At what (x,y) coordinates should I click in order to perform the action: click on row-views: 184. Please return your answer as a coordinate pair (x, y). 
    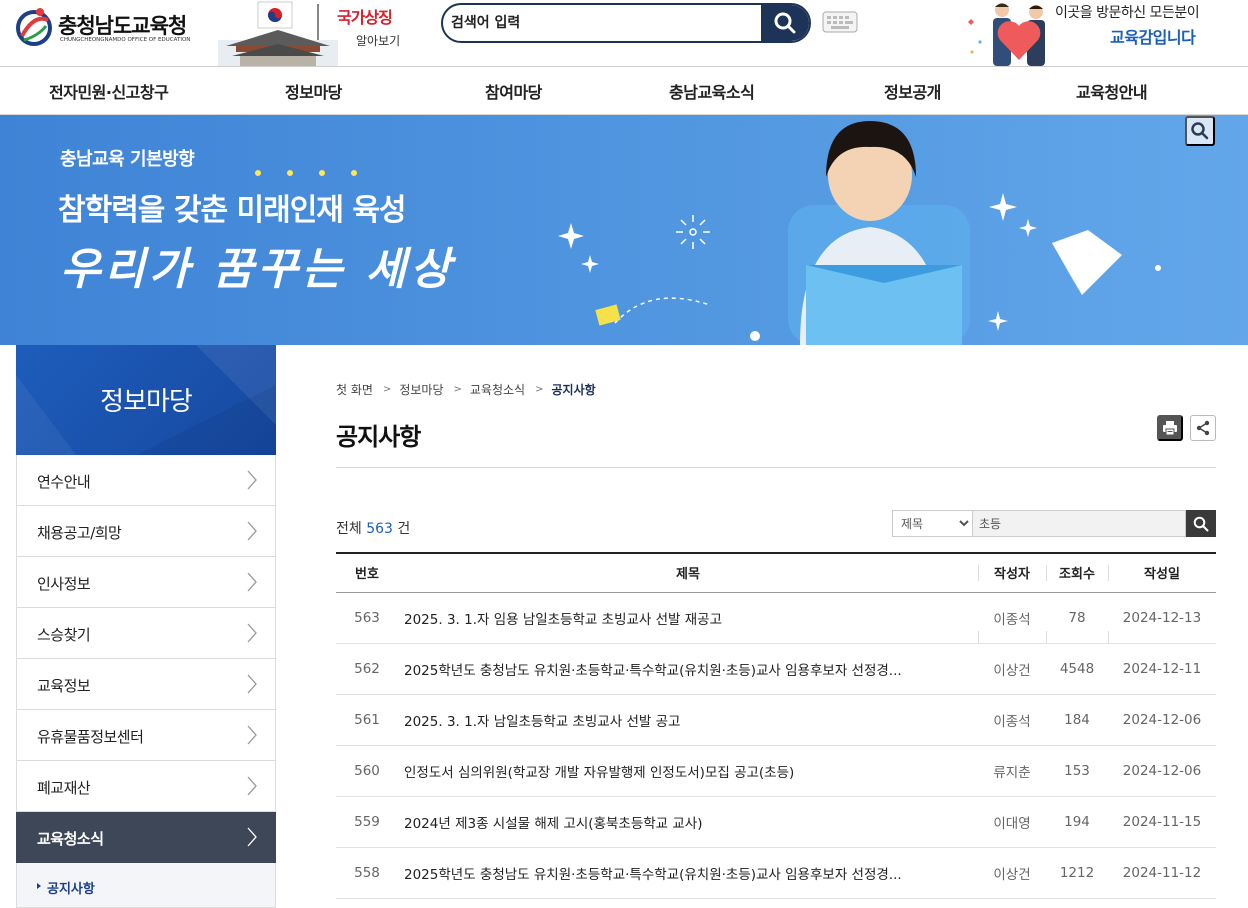
    Looking at the image, I should click on (1077, 720).